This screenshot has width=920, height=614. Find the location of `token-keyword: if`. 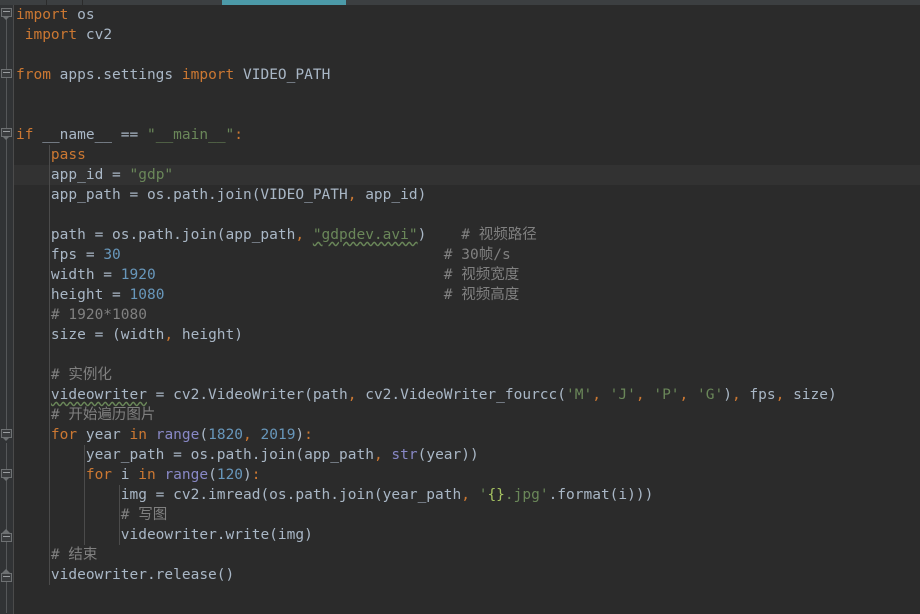

token-keyword: if is located at coordinates (25, 135).